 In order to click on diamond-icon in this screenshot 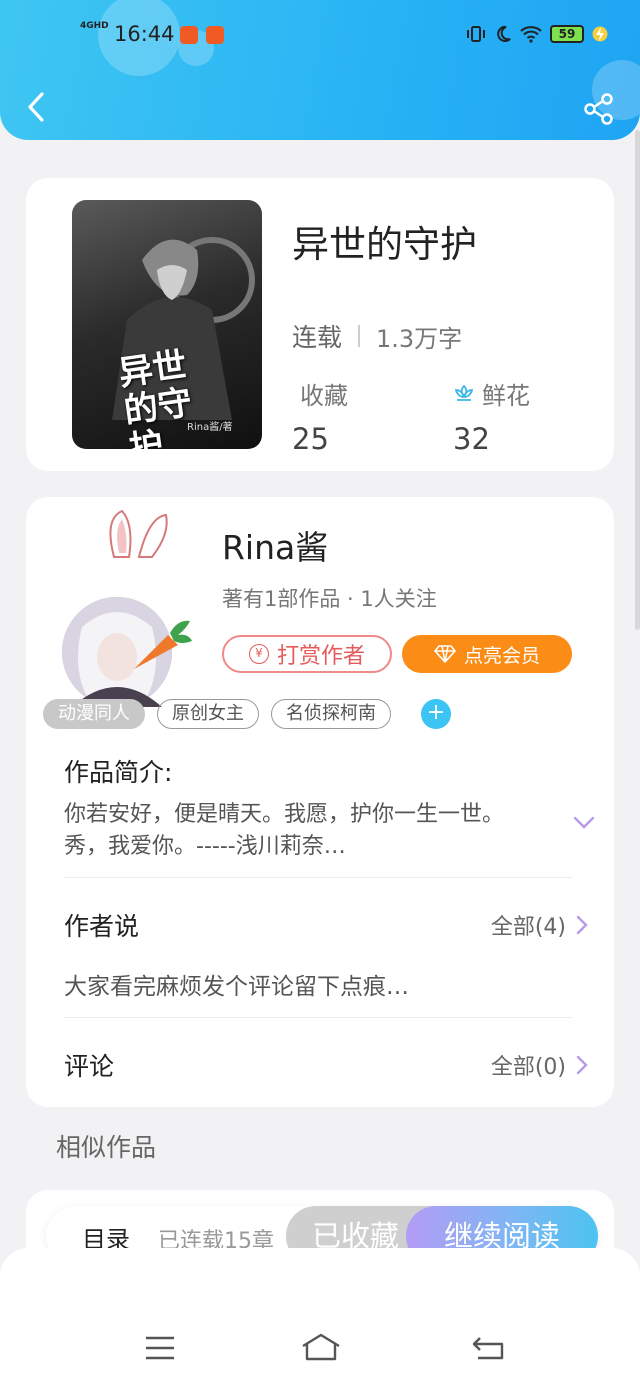, I will do `click(444, 654)`.